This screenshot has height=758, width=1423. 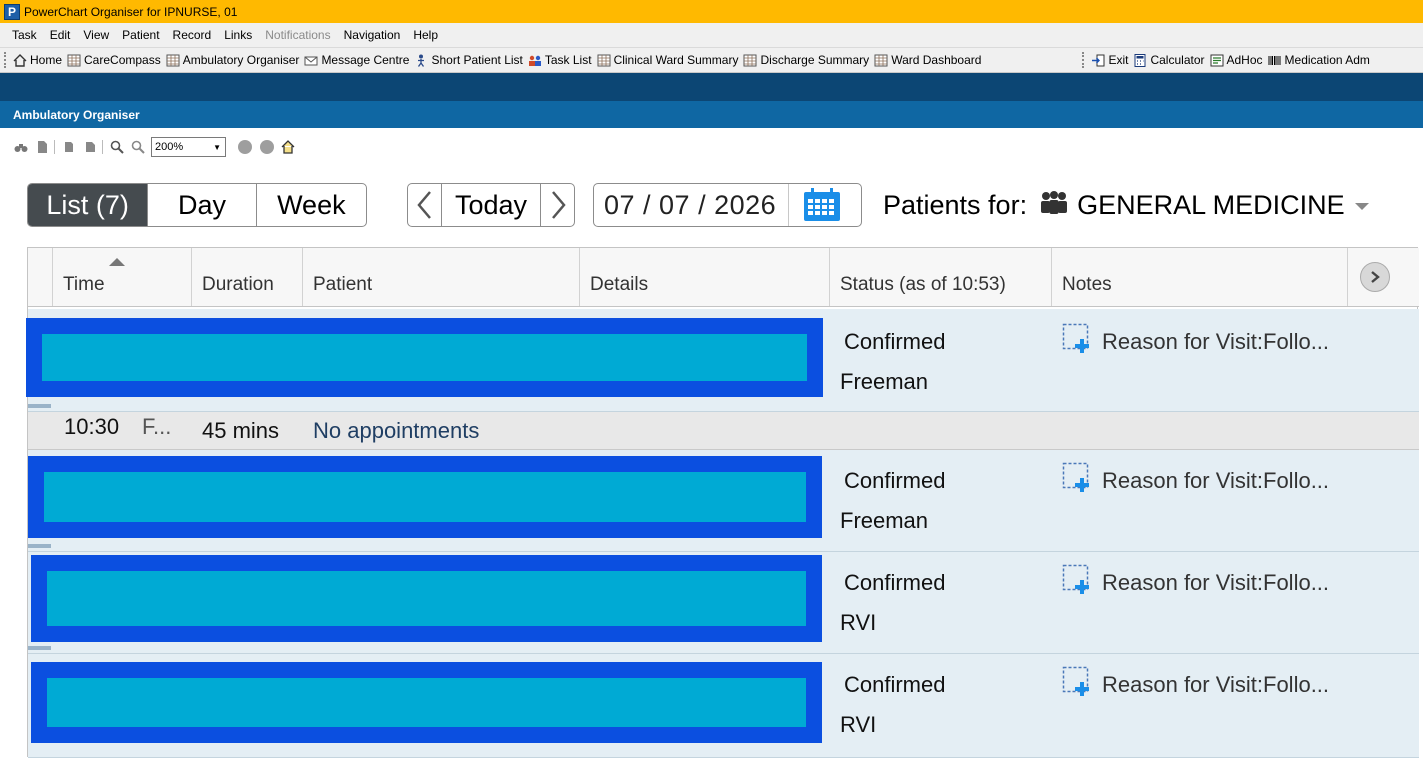 I want to click on toolbar-calculator-button: Calculator, so click(x=1169, y=60).